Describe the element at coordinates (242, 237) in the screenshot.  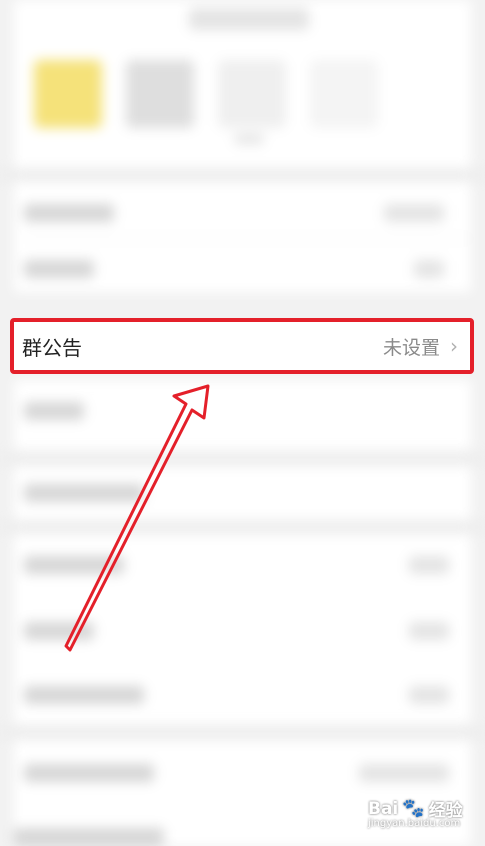
I see `group-info-panel` at that location.